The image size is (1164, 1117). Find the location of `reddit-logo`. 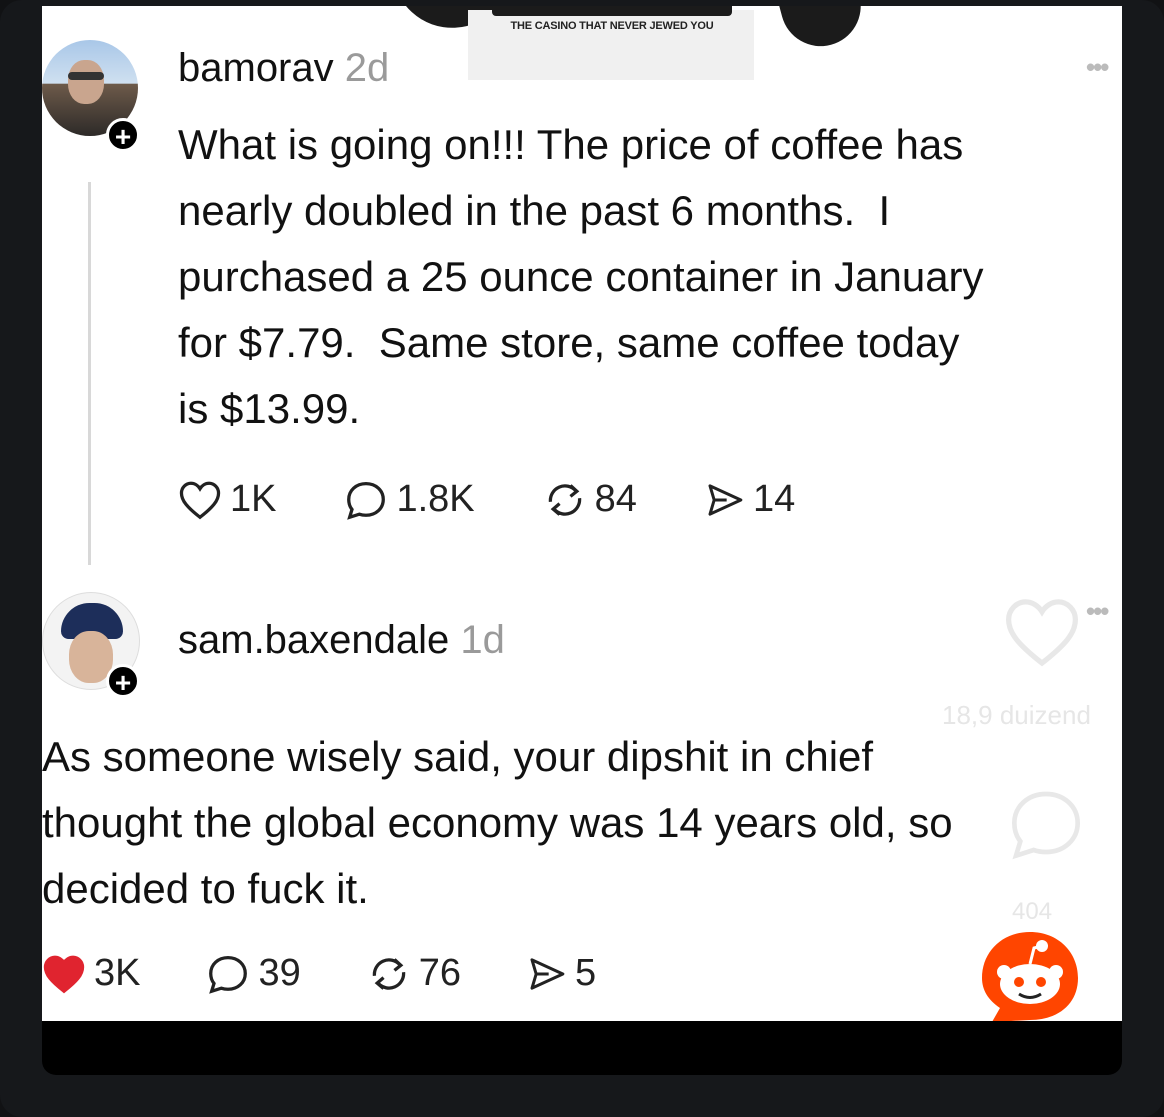

reddit-logo is located at coordinates (1030, 976).